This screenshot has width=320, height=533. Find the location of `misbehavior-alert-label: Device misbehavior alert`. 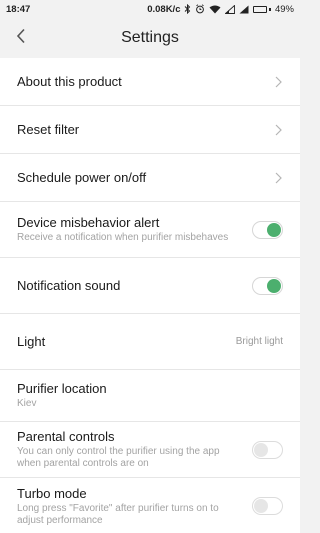

misbehavior-alert-label: Device misbehavior alert is located at coordinates (88, 222).